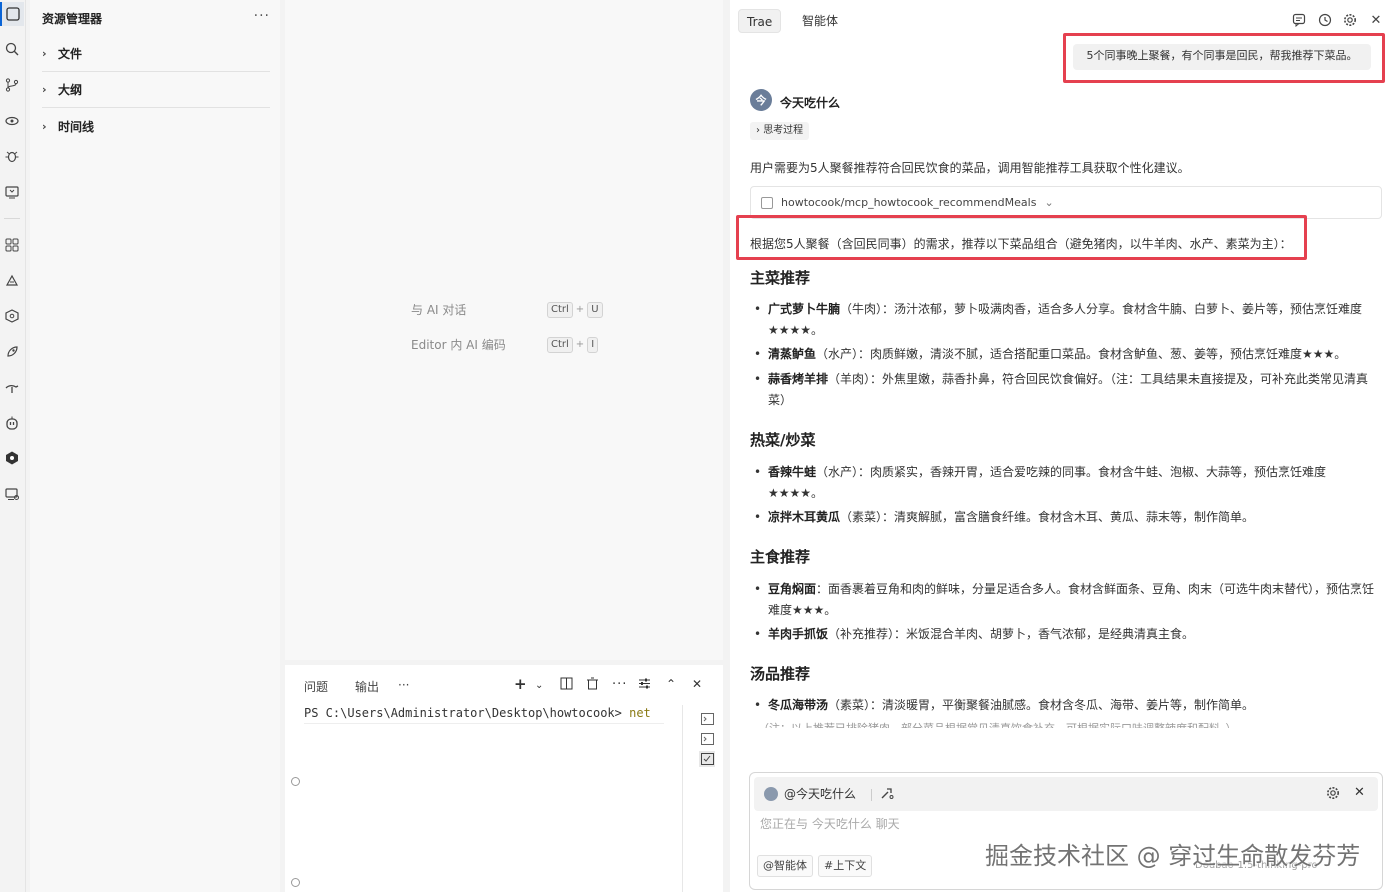 The width and height of the screenshot is (1394, 892). Describe the element at coordinates (12, 192) in the screenshot. I see `remote-explorer-icon` at that location.